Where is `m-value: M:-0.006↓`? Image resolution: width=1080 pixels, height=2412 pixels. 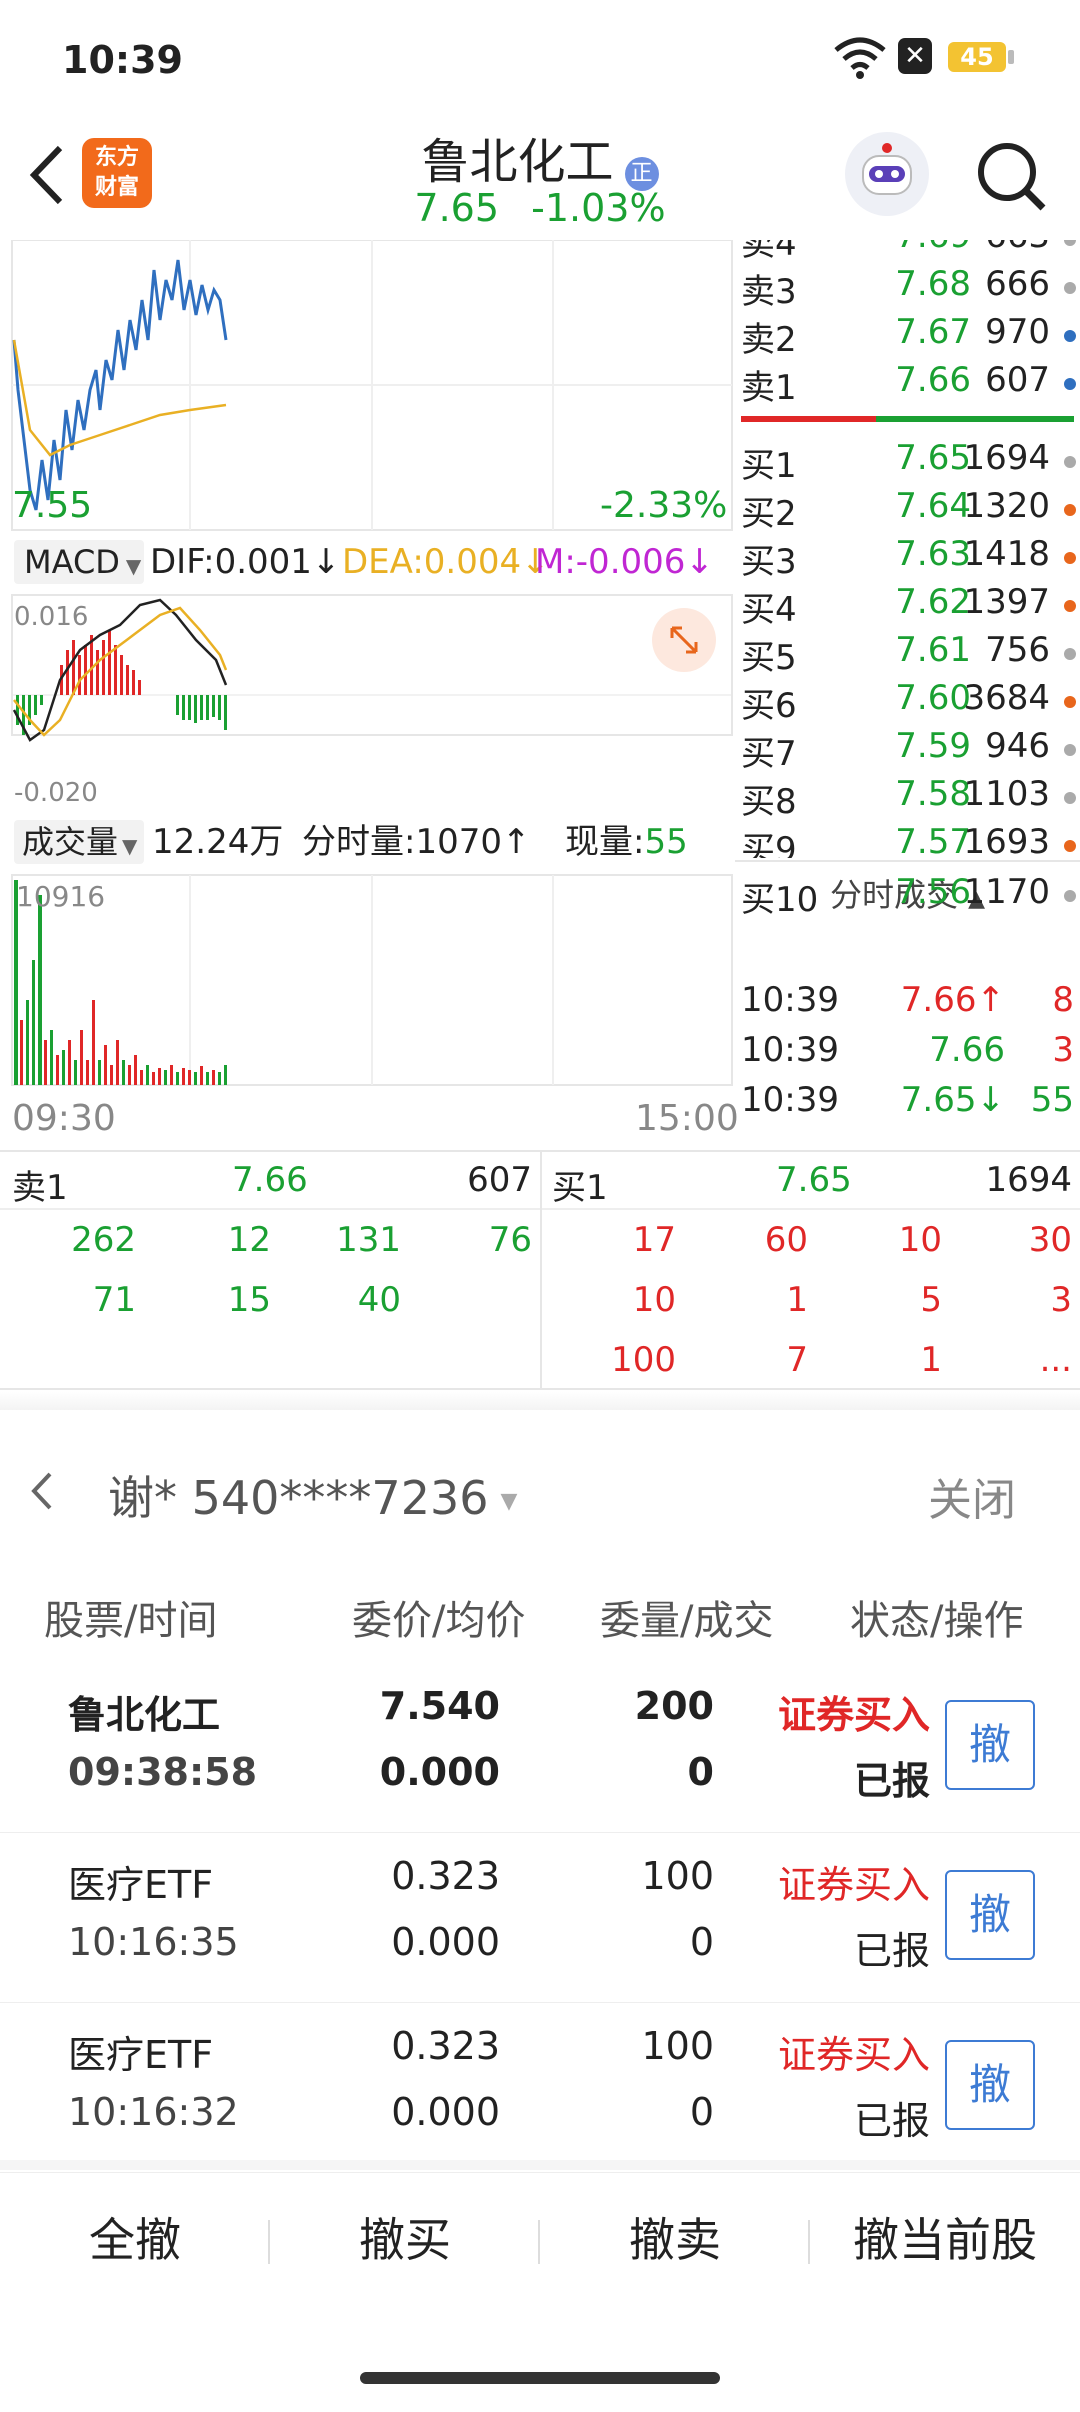
m-value: M:-0.006↓ is located at coordinates (624, 562).